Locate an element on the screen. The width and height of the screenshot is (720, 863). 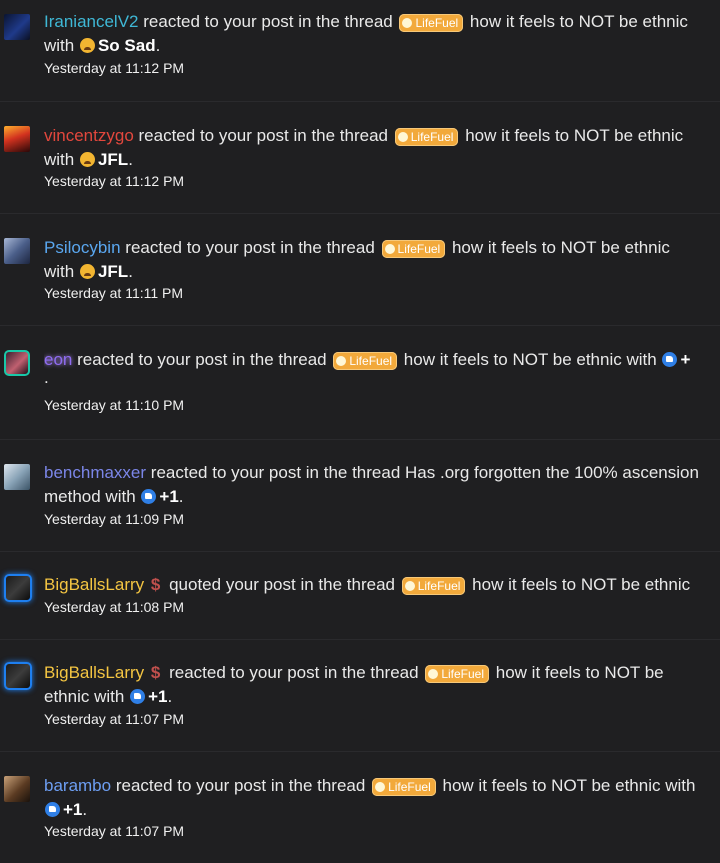
username-link: eon is located at coordinates (58, 359).